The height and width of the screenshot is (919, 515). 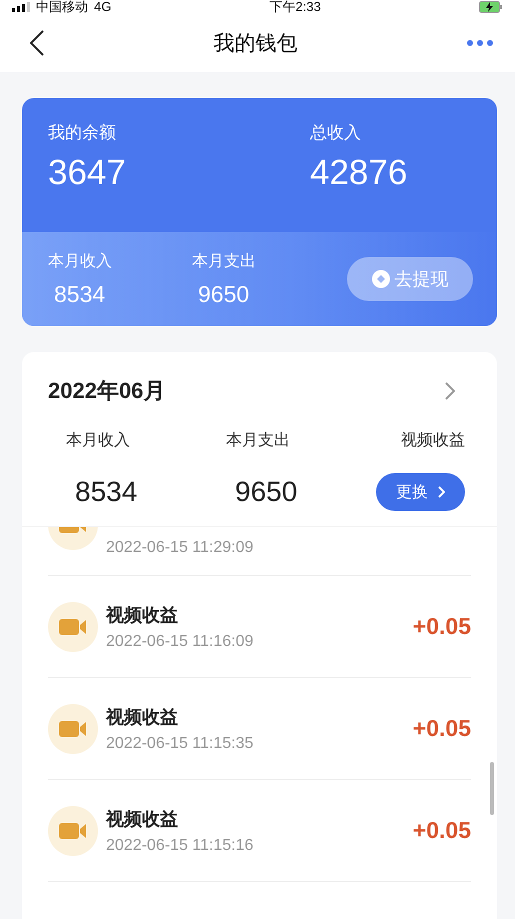 What do you see at coordinates (256, 44) in the screenshot?
I see `page-title: 我的钱包` at bounding box center [256, 44].